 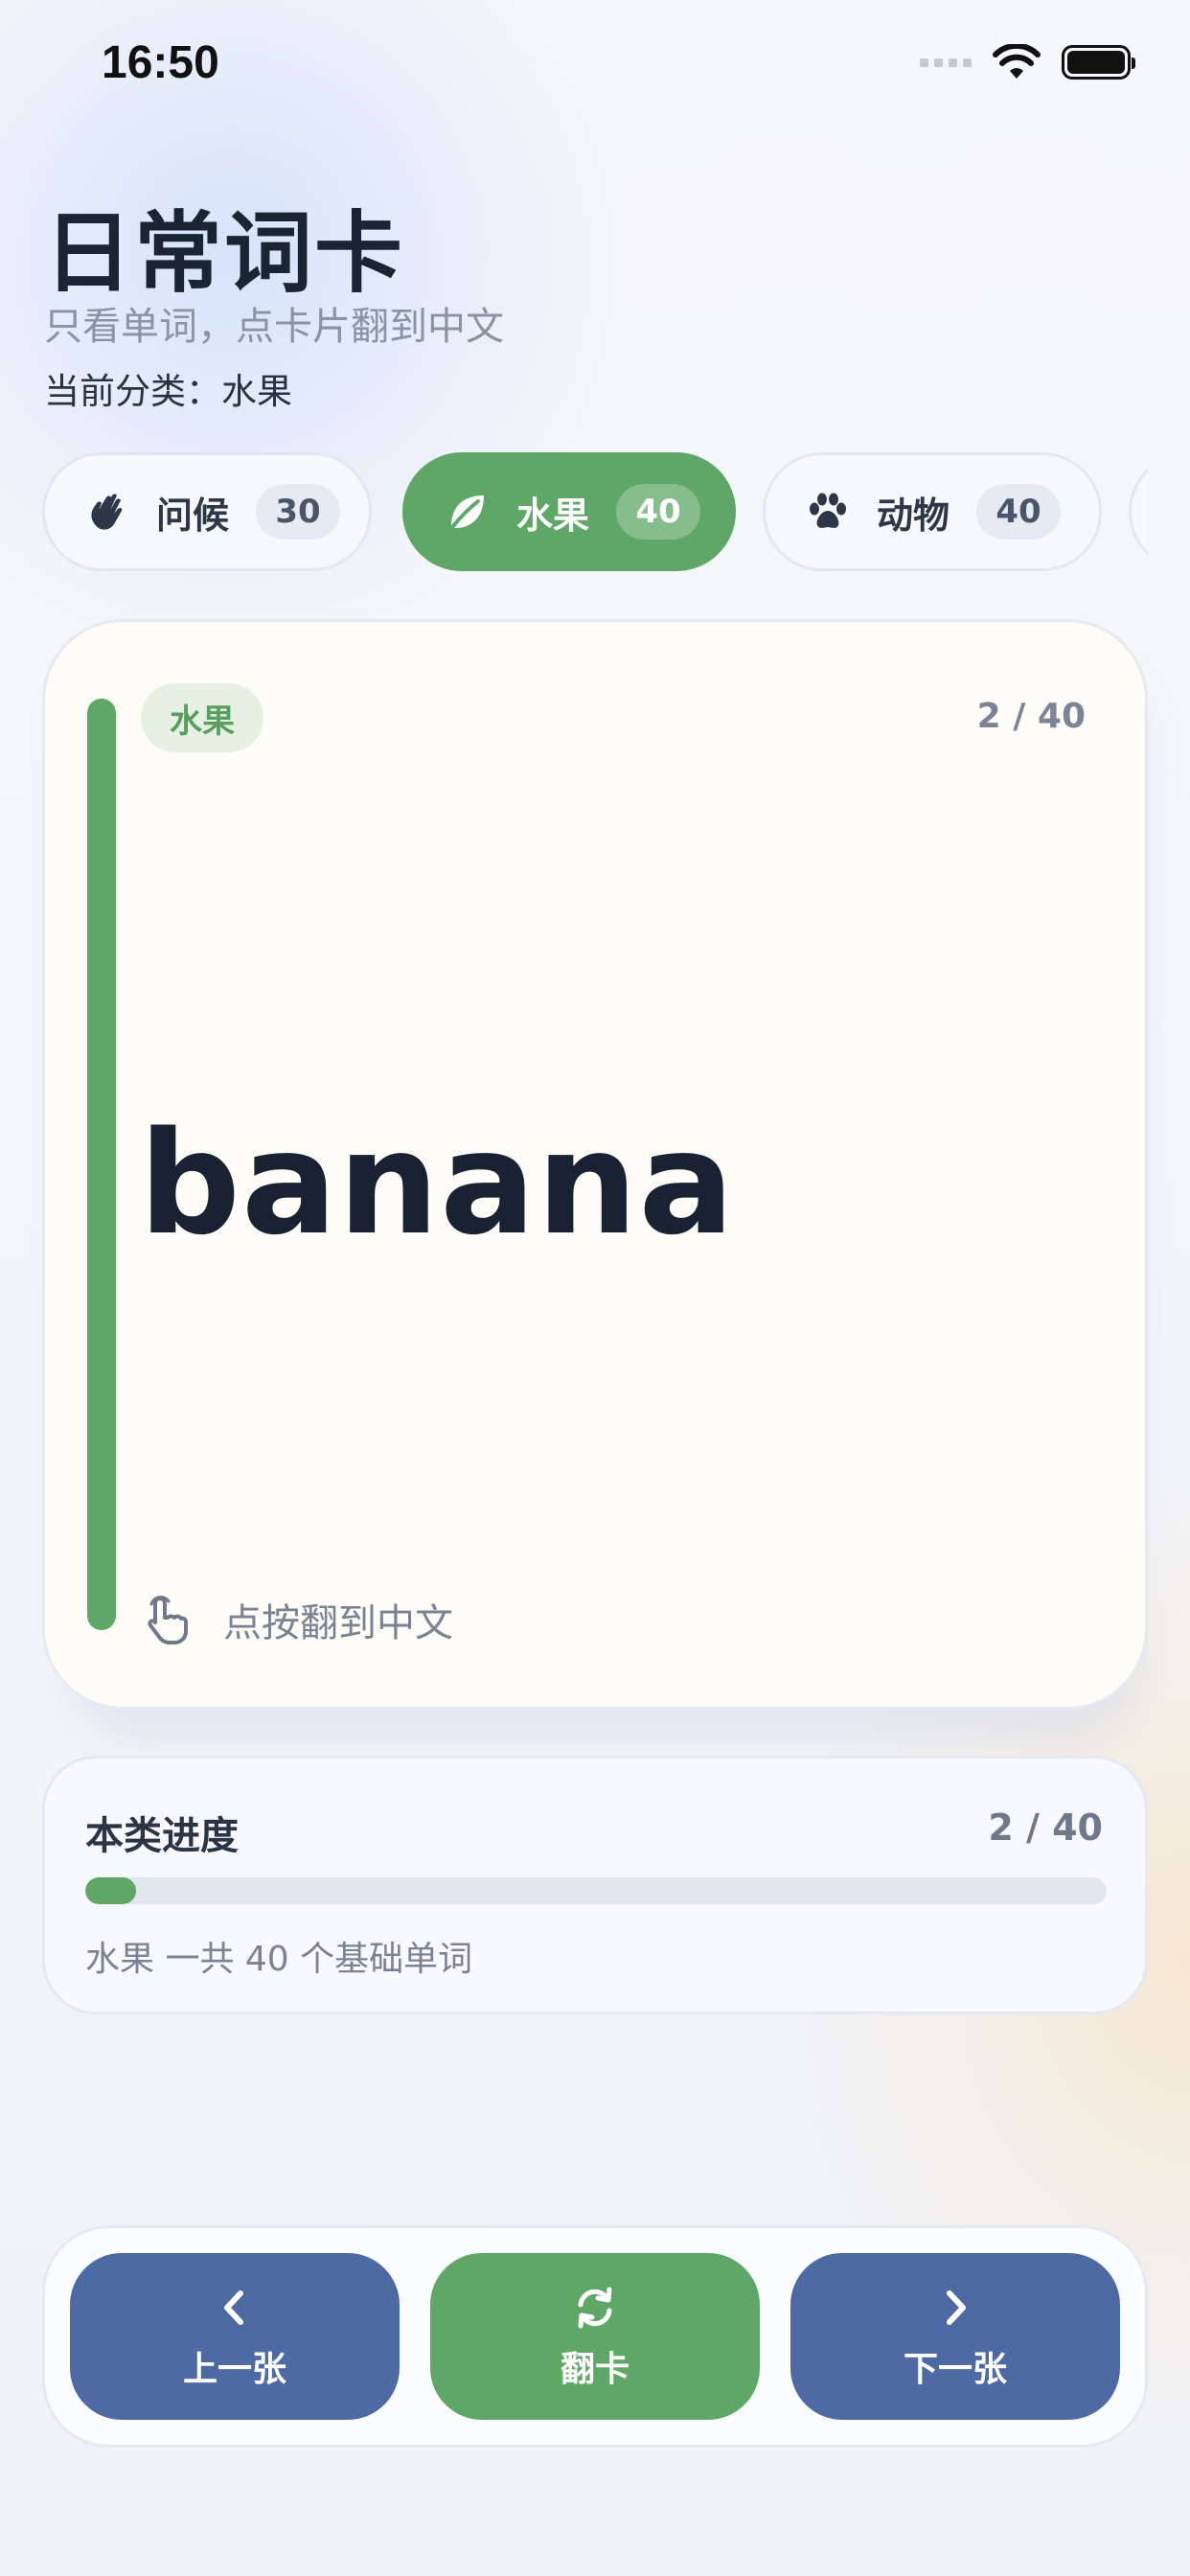 What do you see at coordinates (193, 515) in the screenshot?
I see `category-chip-label: 问候` at bounding box center [193, 515].